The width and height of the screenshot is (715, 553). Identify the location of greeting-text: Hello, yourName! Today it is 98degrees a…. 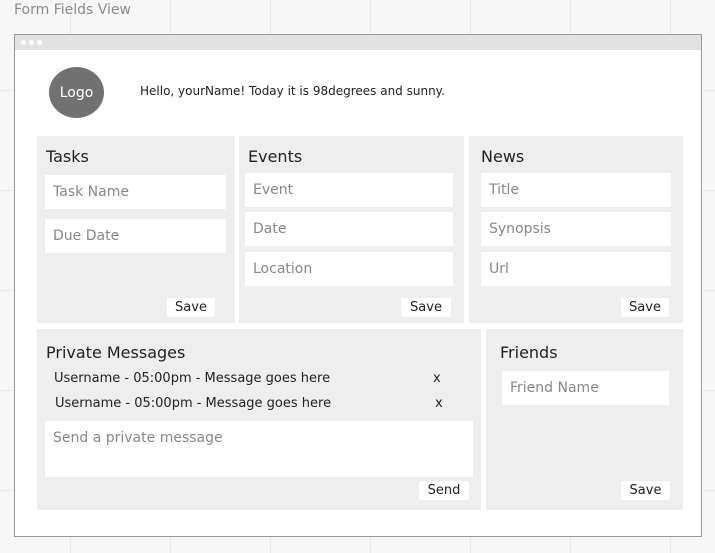
(292, 91).